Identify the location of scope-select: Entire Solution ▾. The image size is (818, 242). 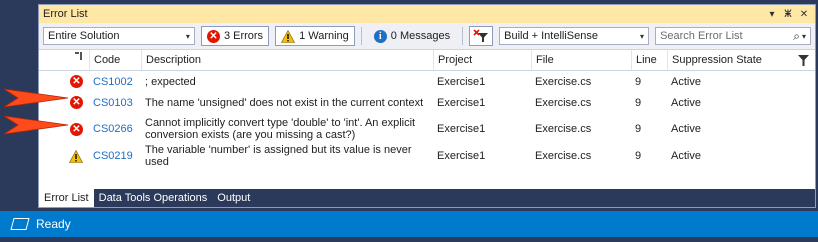
(119, 36).